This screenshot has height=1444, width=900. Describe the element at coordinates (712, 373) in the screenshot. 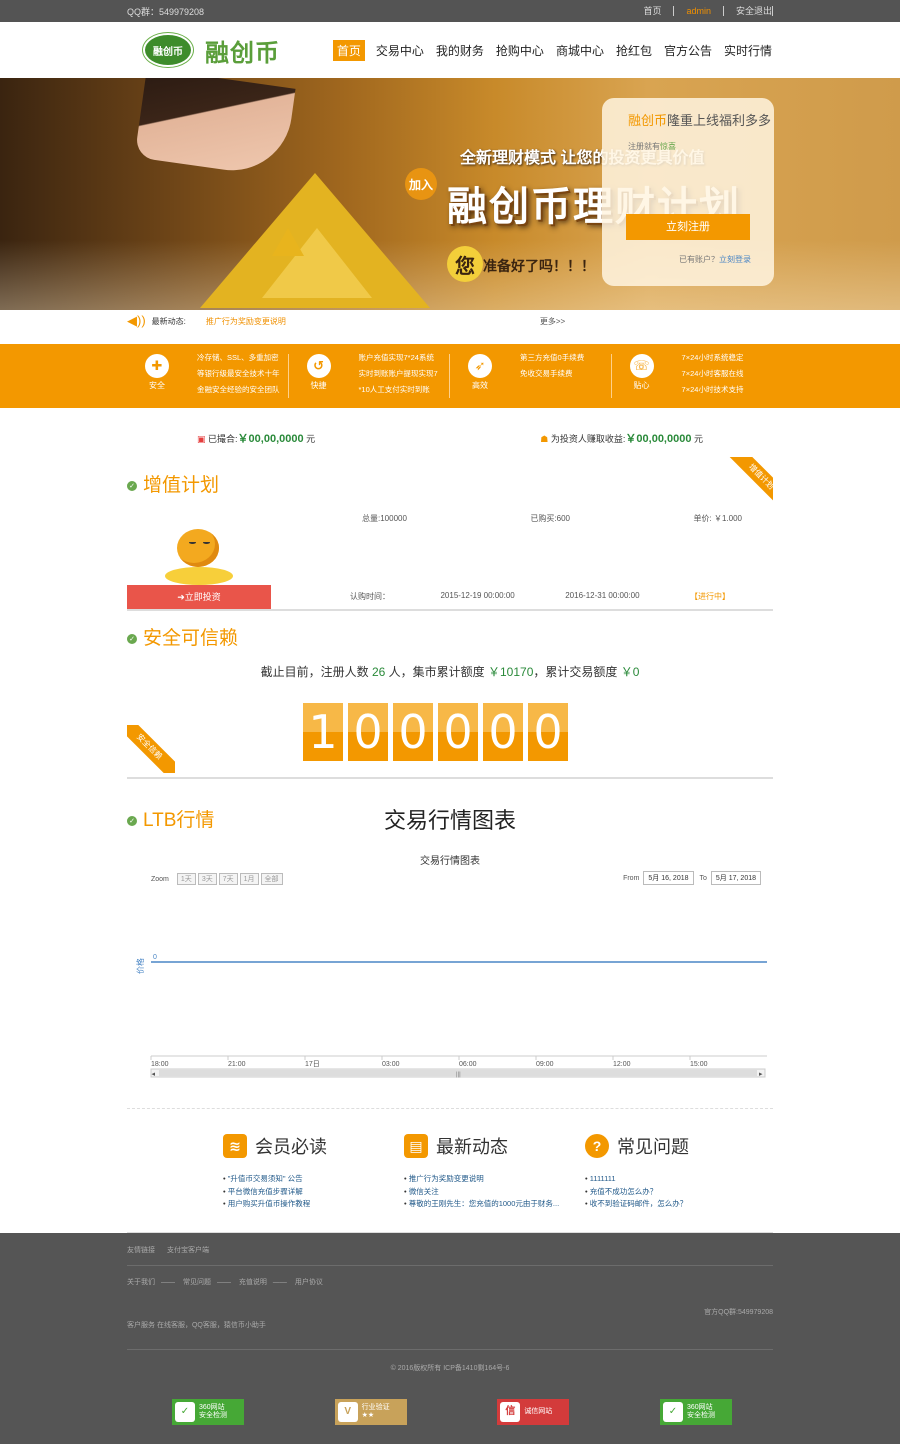

I see `feature-line: 7×24小时客服在线` at that location.